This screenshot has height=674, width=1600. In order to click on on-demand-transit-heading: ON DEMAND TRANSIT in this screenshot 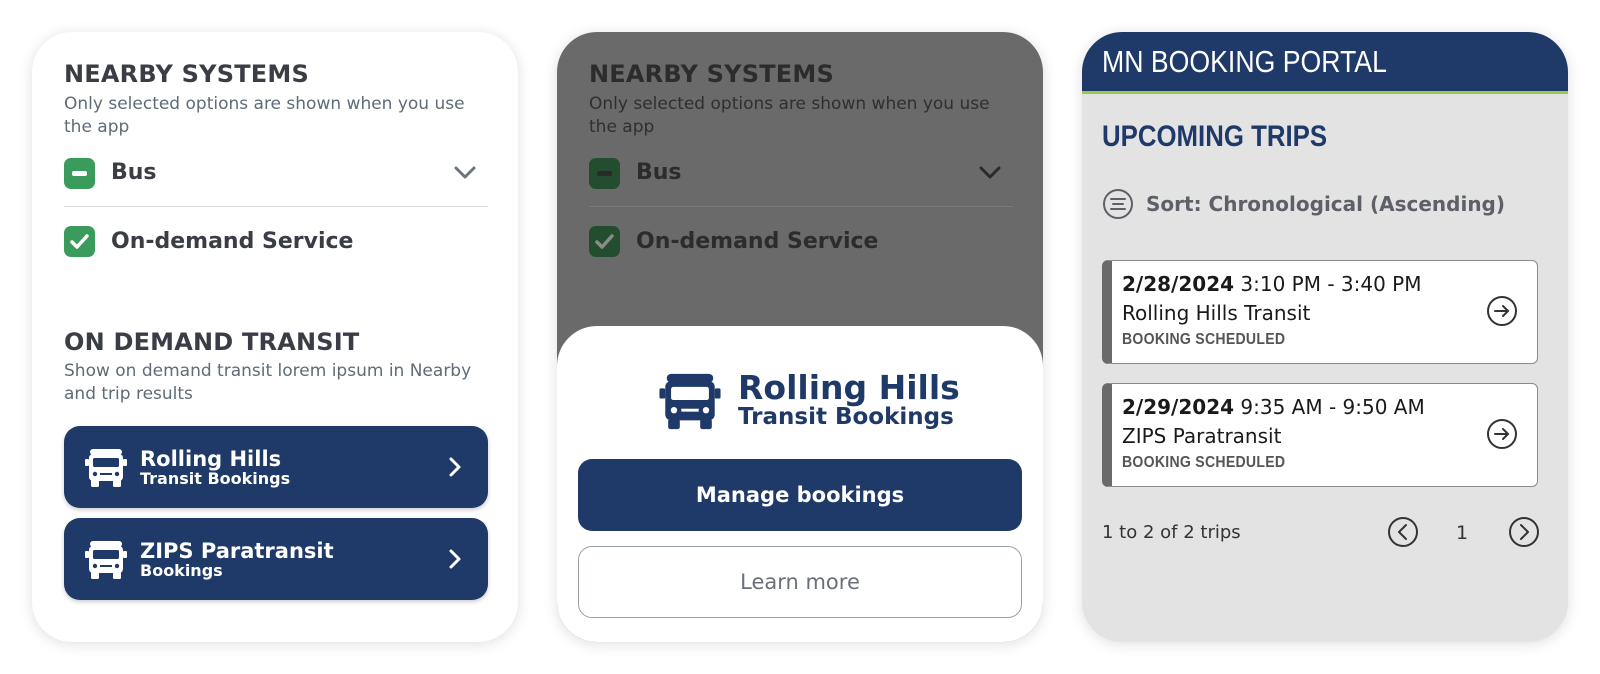, I will do `click(212, 342)`.